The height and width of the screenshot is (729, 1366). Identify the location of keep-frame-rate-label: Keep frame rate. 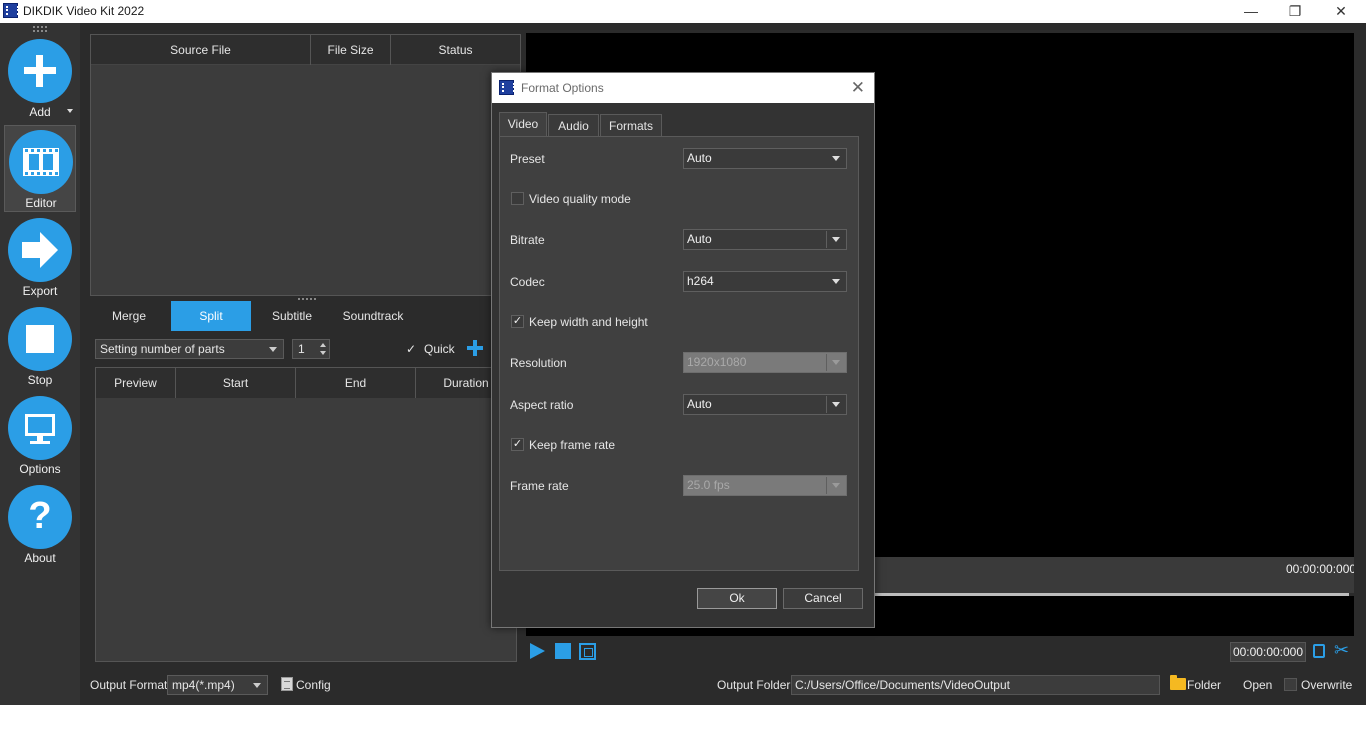
(572, 445).